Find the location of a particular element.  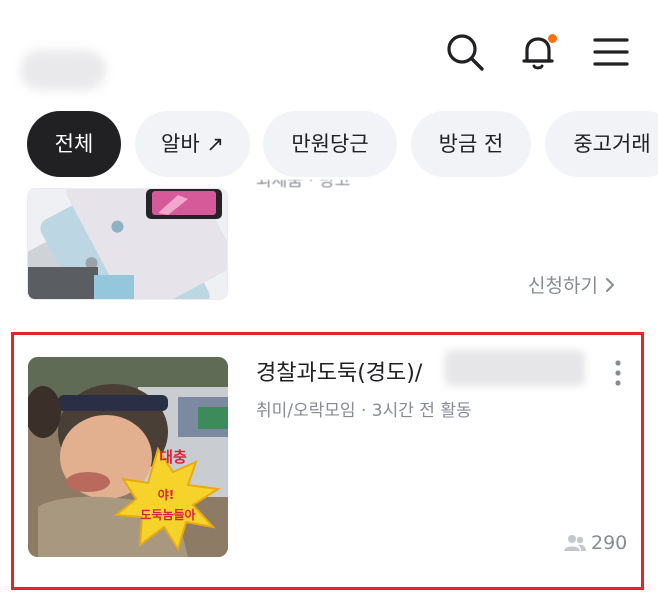

search-icon is located at coordinates (465, 52).